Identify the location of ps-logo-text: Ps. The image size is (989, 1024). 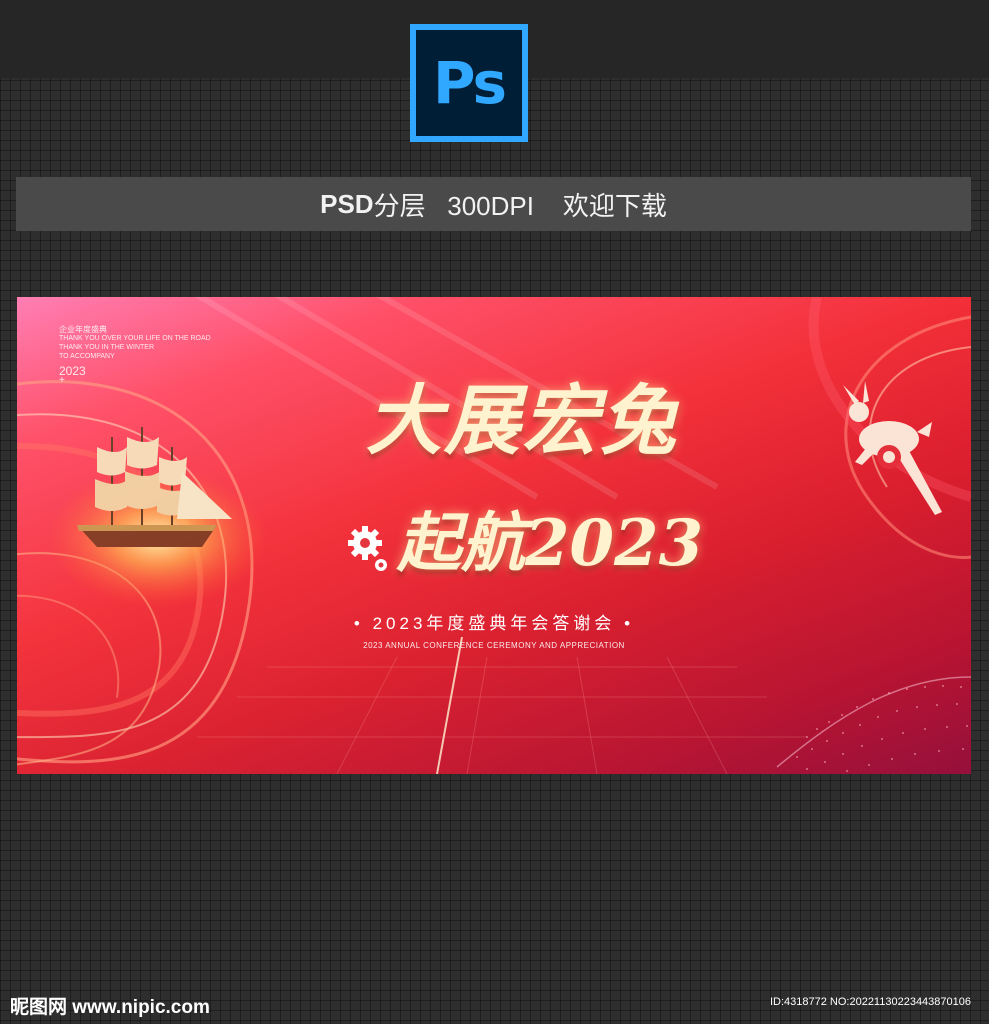
(469, 83).